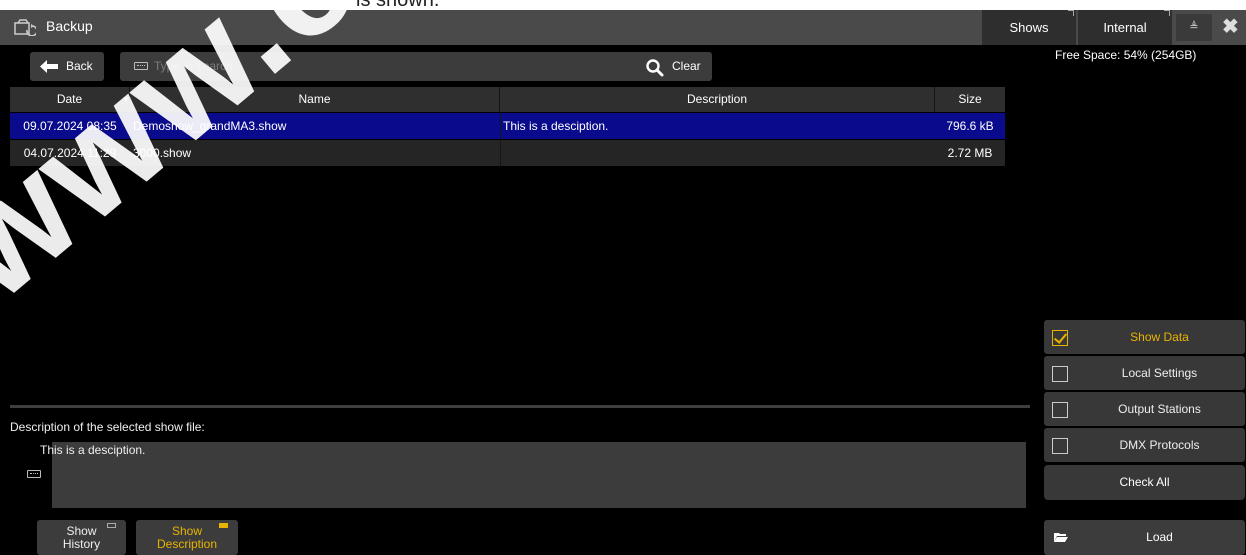 The image size is (1246, 555). I want to click on checkbox-checked-icon, so click(1060, 338).